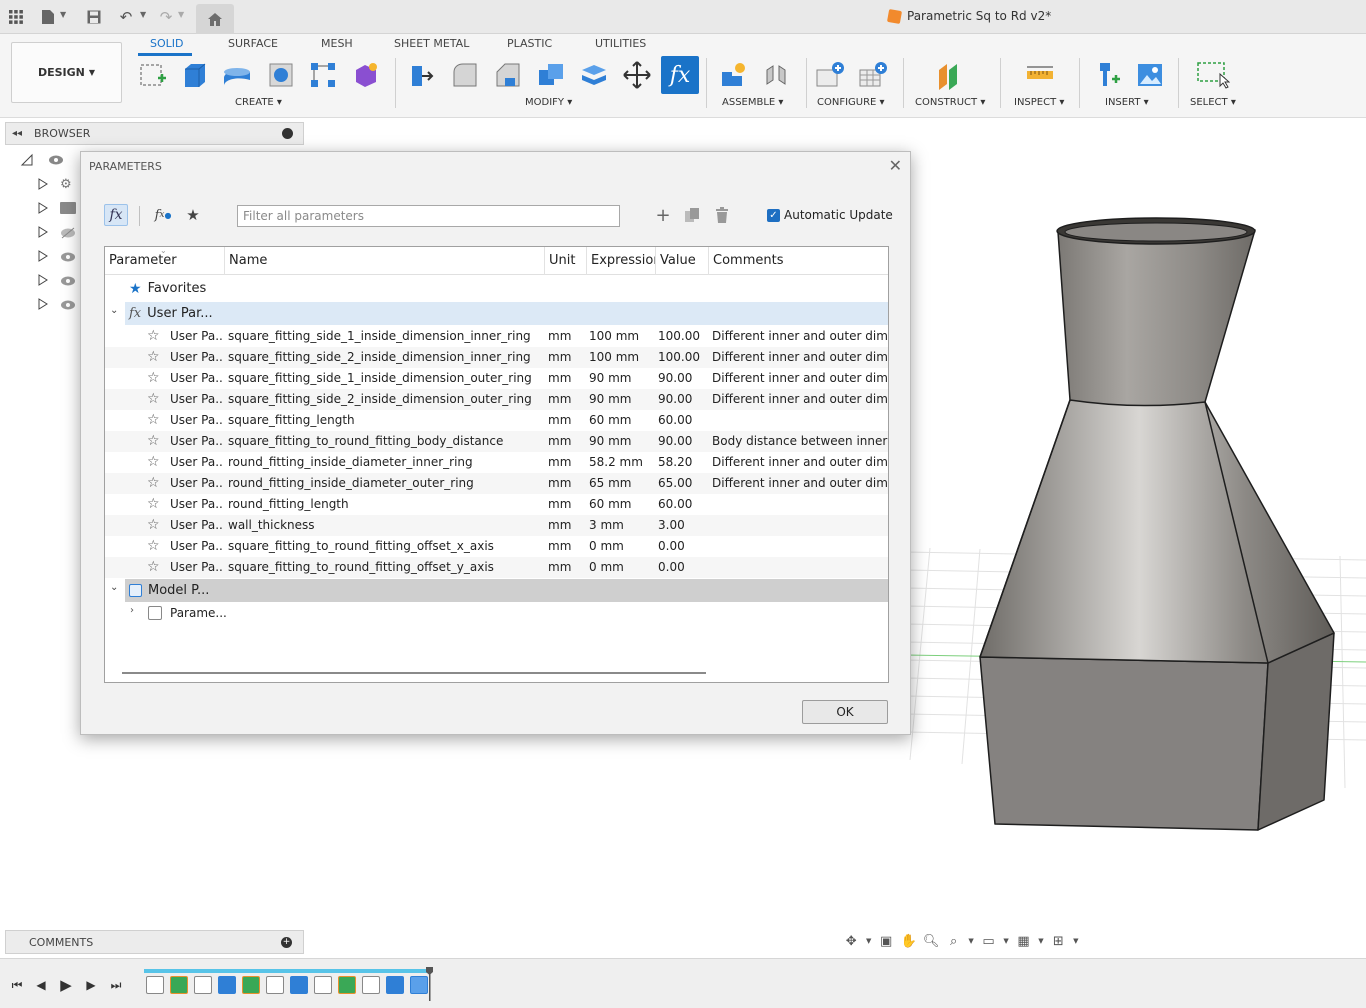  What do you see at coordinates (621, 261) in the screenshot?
I see `column-header-expression: Expression` at bounding box center [621, 261].